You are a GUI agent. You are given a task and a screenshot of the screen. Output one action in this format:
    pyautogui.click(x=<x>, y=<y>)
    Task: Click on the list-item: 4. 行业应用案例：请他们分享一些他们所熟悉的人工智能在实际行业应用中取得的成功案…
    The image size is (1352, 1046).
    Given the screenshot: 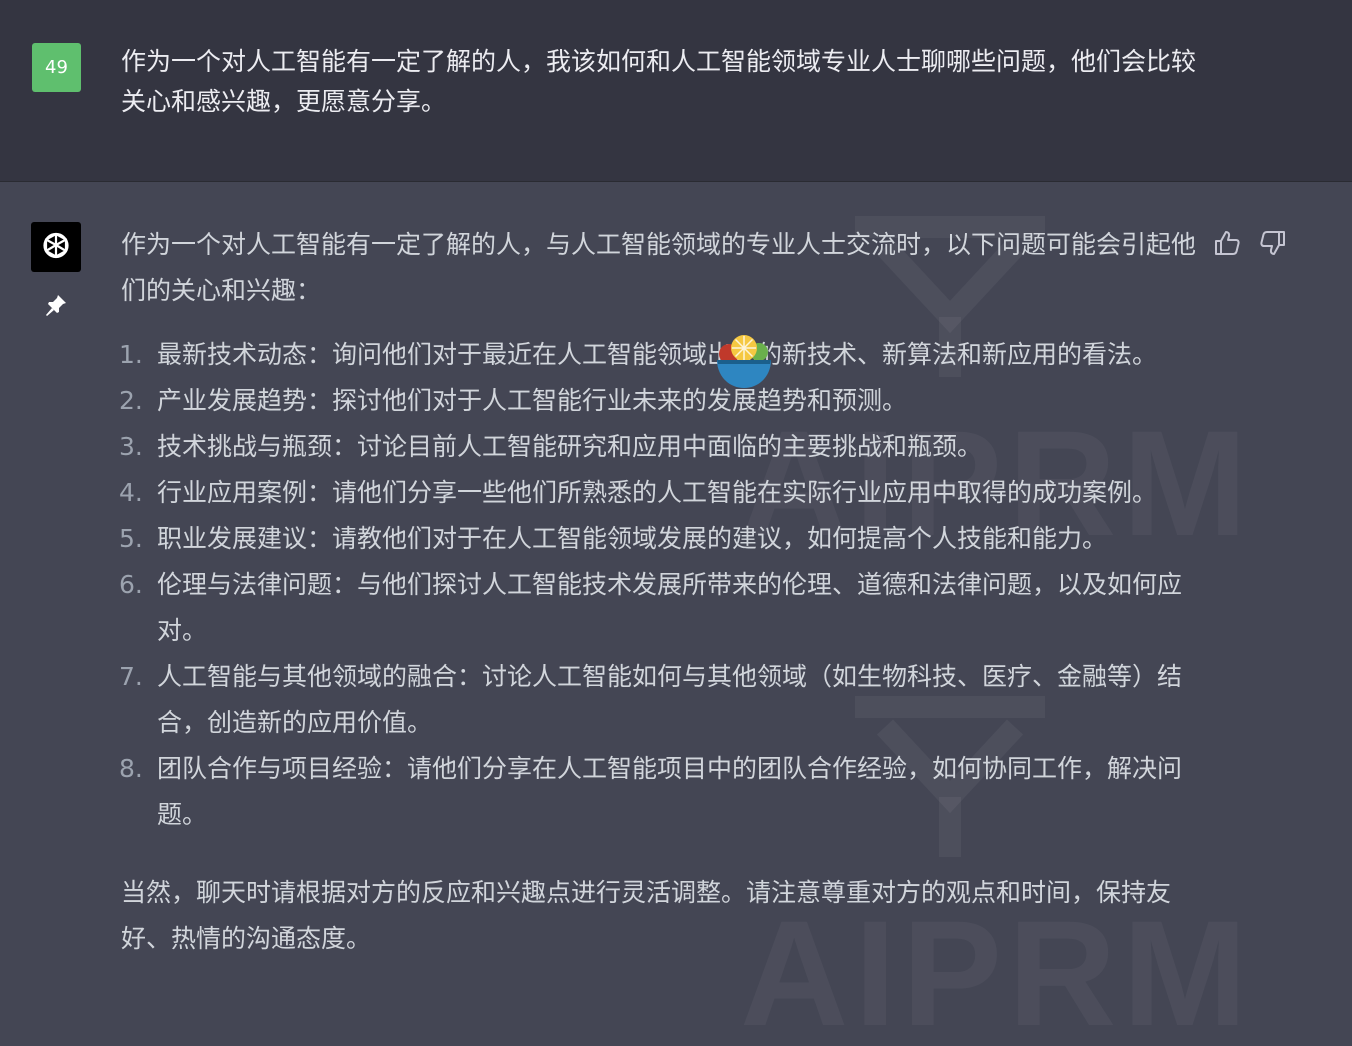 What is the action you would take?
    pyautogui.click(x=660, y=493)
    